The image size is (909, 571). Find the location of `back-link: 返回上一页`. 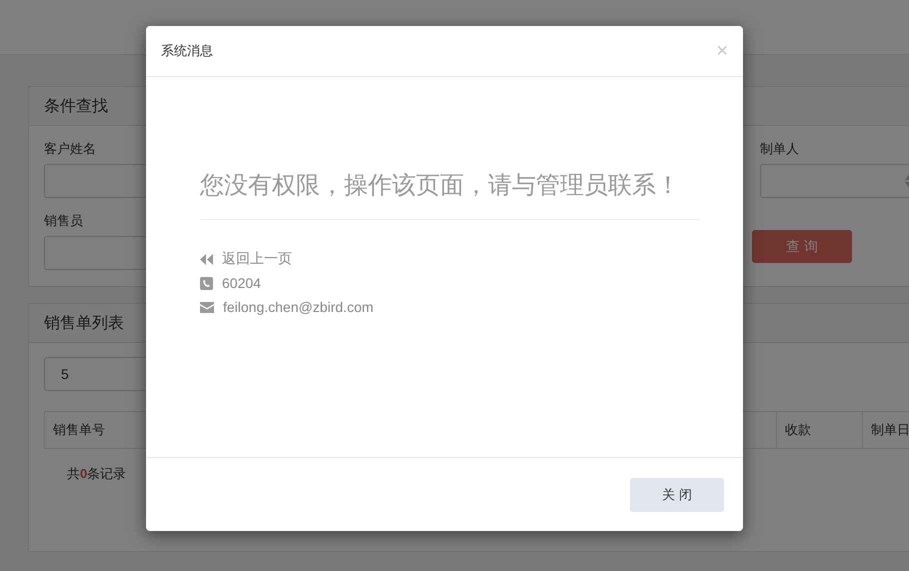

back-link: 返回上一页 is located at coordinates (257, 259).